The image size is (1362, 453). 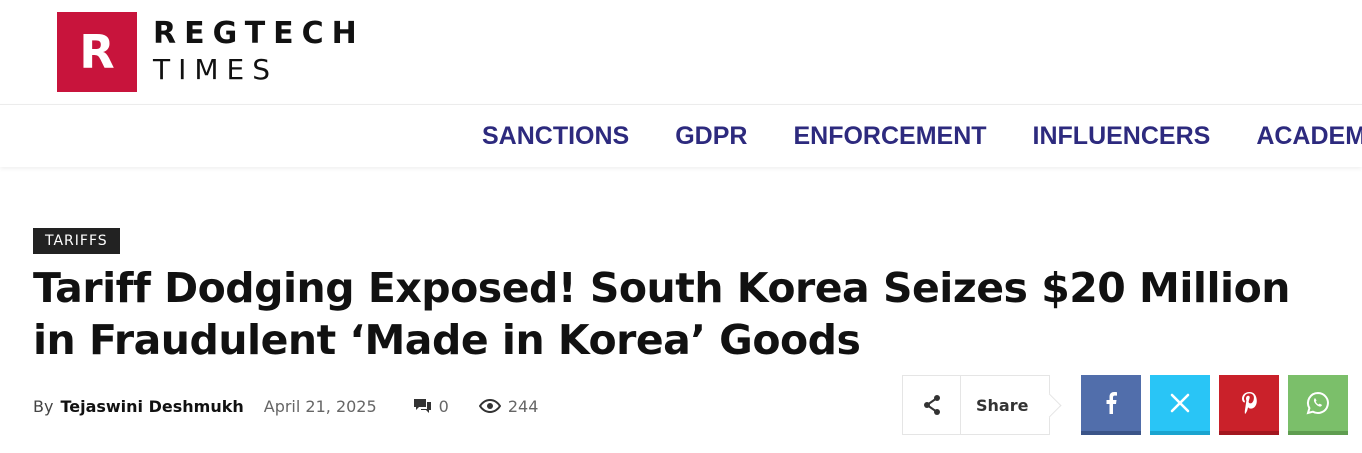 I want to click on logo-line-regtech: REGTECH, so click(x=259, y=33).